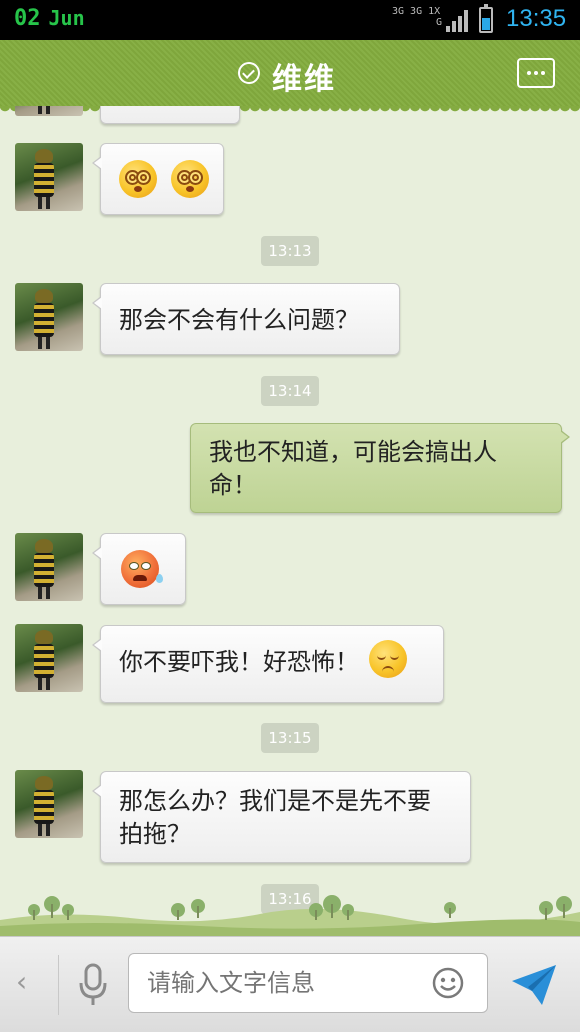 The image size is (580, 1032). What do you see at coordinates (21, 981) in the screenshot?
I see `collapse-arrow-icon: ‹` at bounding box center [21, 981].